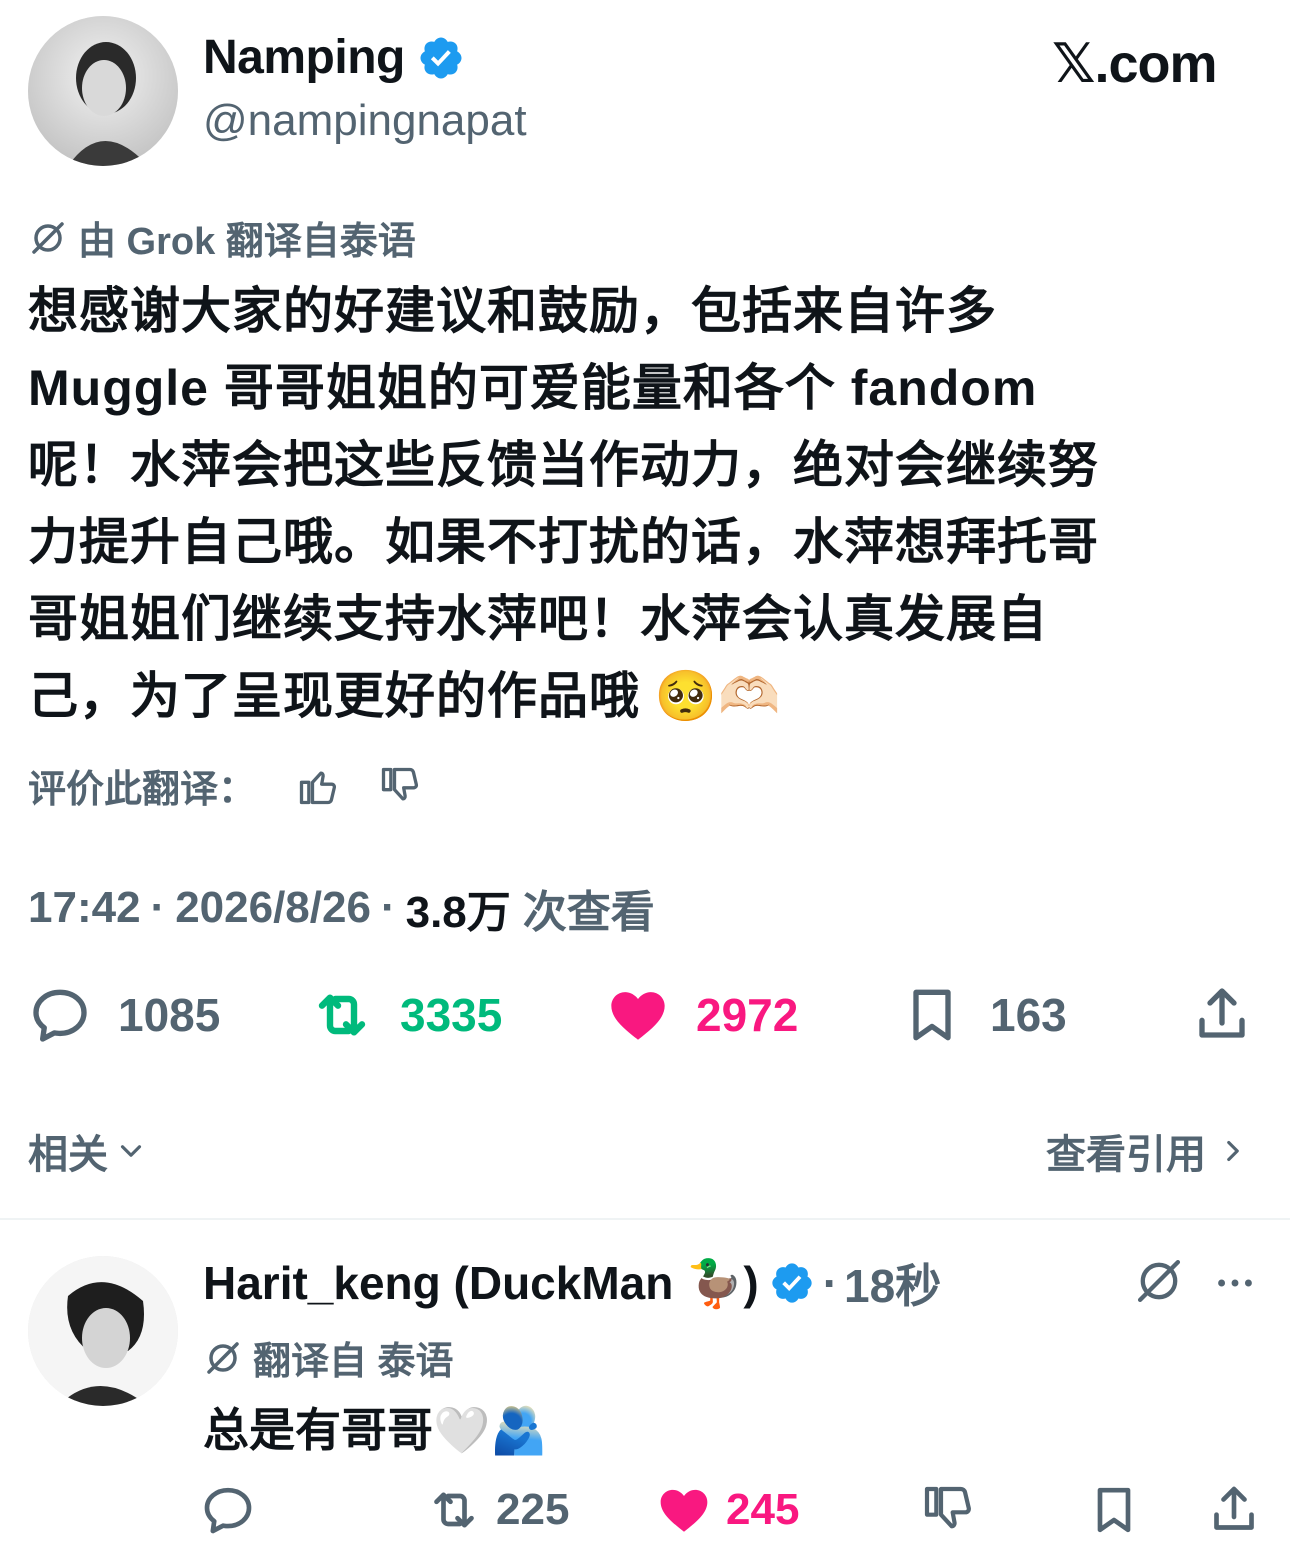 The image size is (1290, 1568). I want to click on retweet-button: 3335, so click(406, 1015).